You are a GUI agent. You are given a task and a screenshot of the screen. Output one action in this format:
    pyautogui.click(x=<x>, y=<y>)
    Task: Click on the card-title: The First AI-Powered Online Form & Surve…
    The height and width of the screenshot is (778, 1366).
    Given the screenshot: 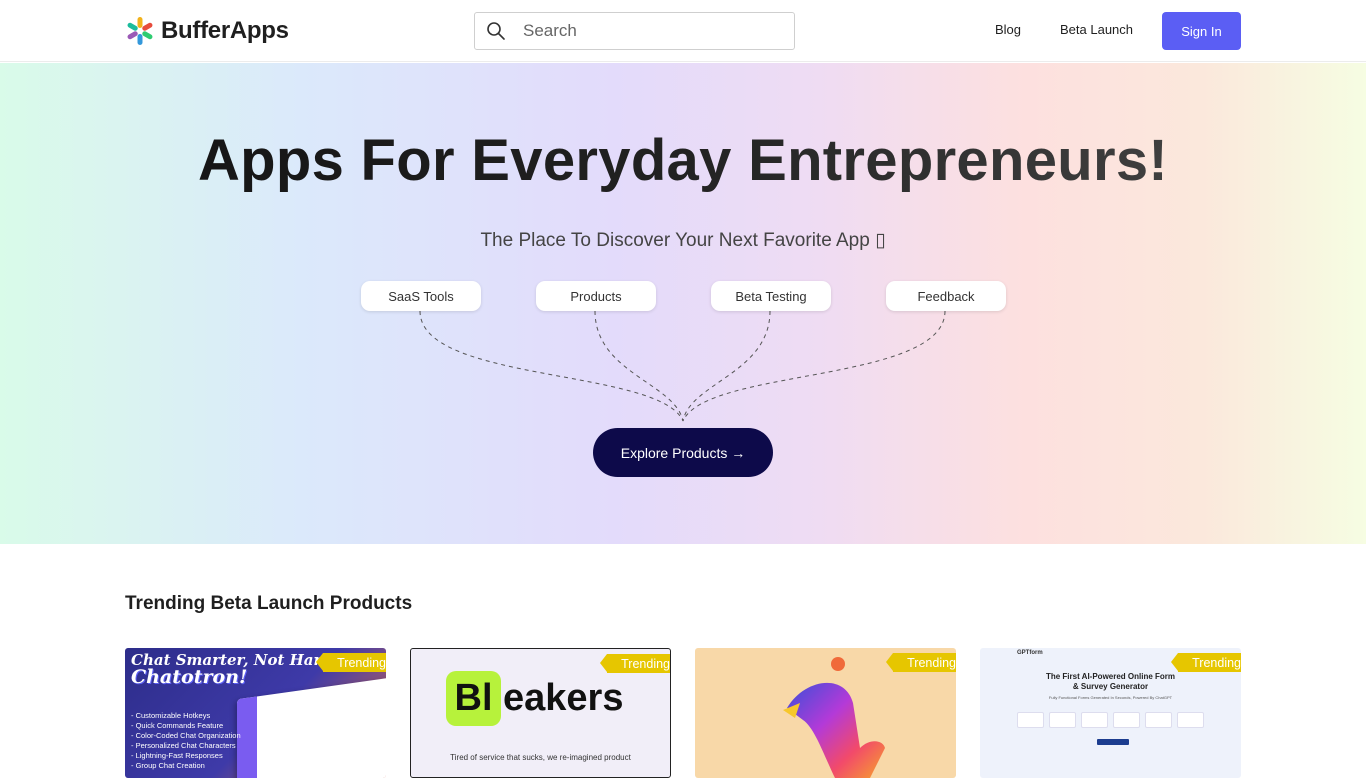 What is the action you would take?
    pyautogui.click(x=1110, y=681)
    